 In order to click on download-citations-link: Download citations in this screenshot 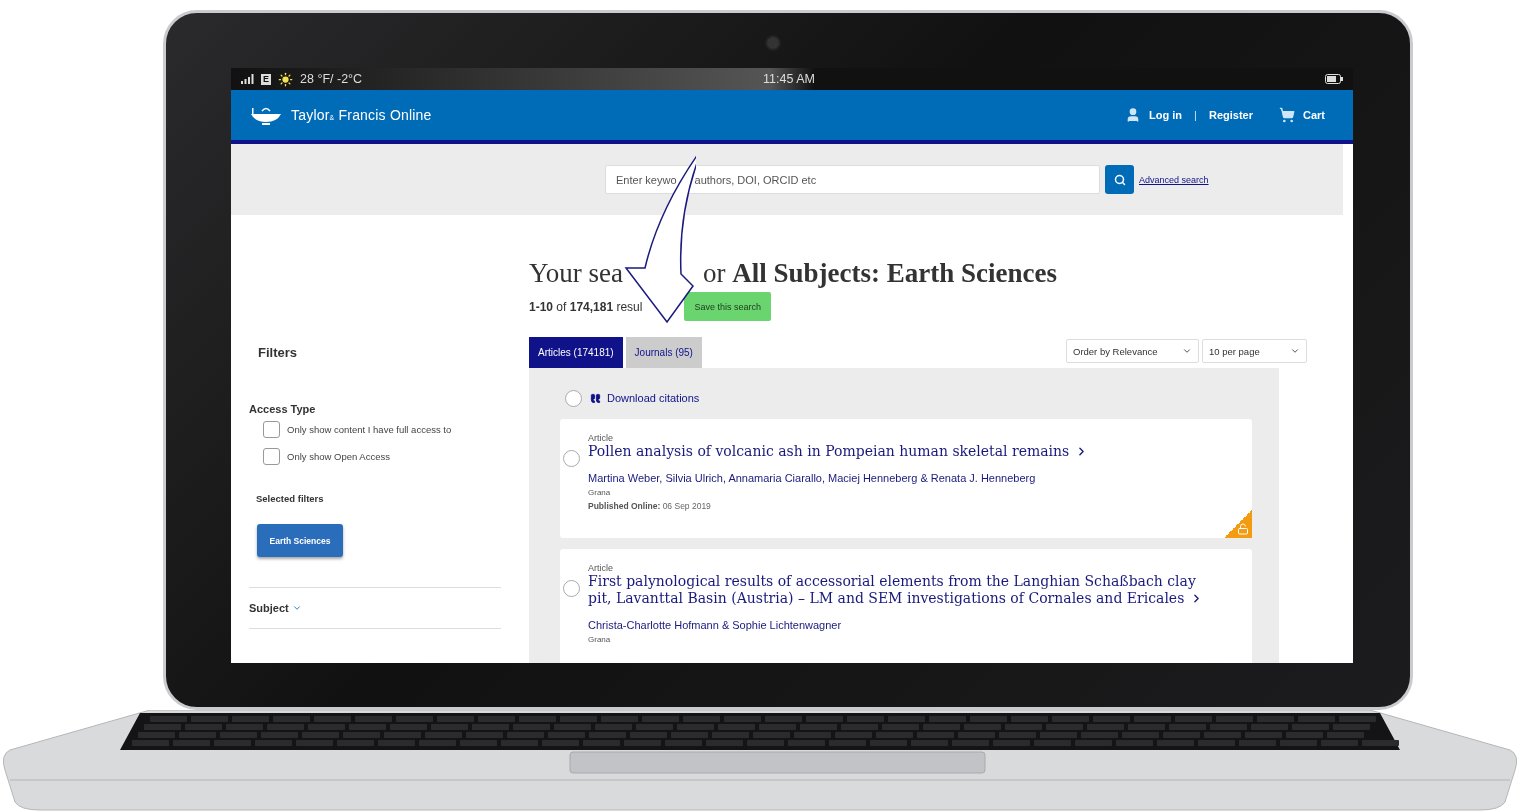, I will do `click(645, 398)`.